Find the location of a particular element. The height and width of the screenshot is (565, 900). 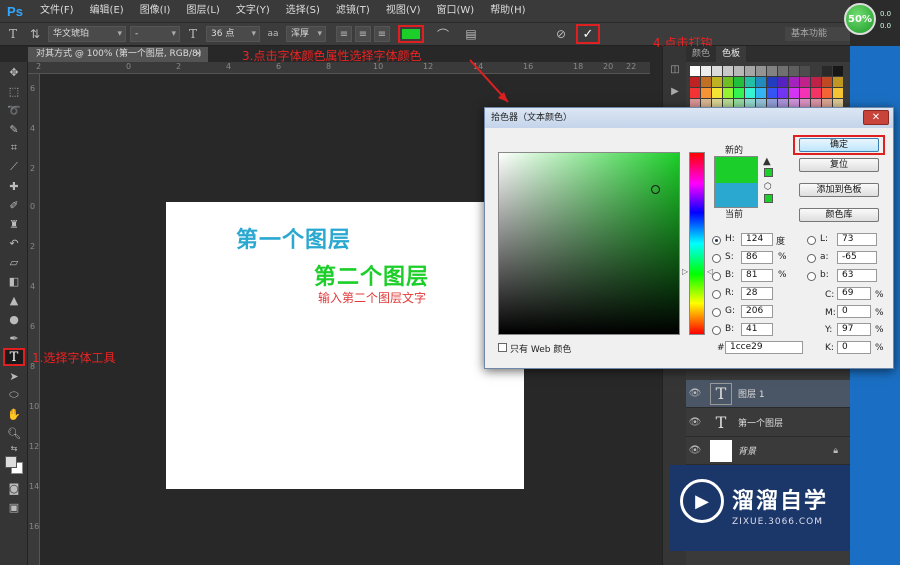

reset-button: 复位 is located at coordinates (839, 165).